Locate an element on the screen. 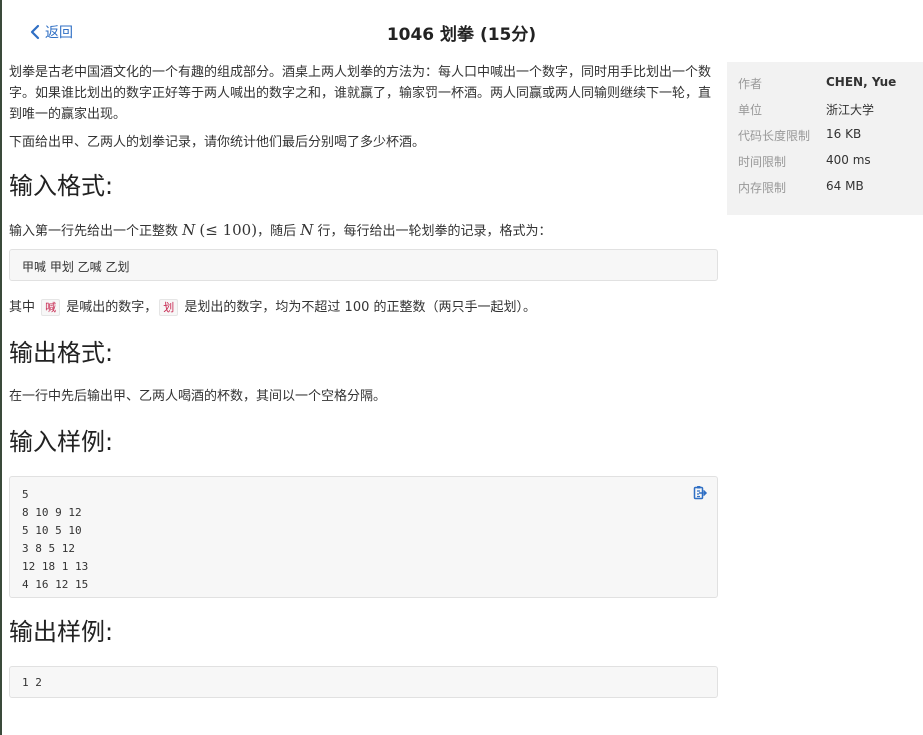 The image size is (923, 735). inline-code-gesture: 划 is located at coordinates (169, 307).